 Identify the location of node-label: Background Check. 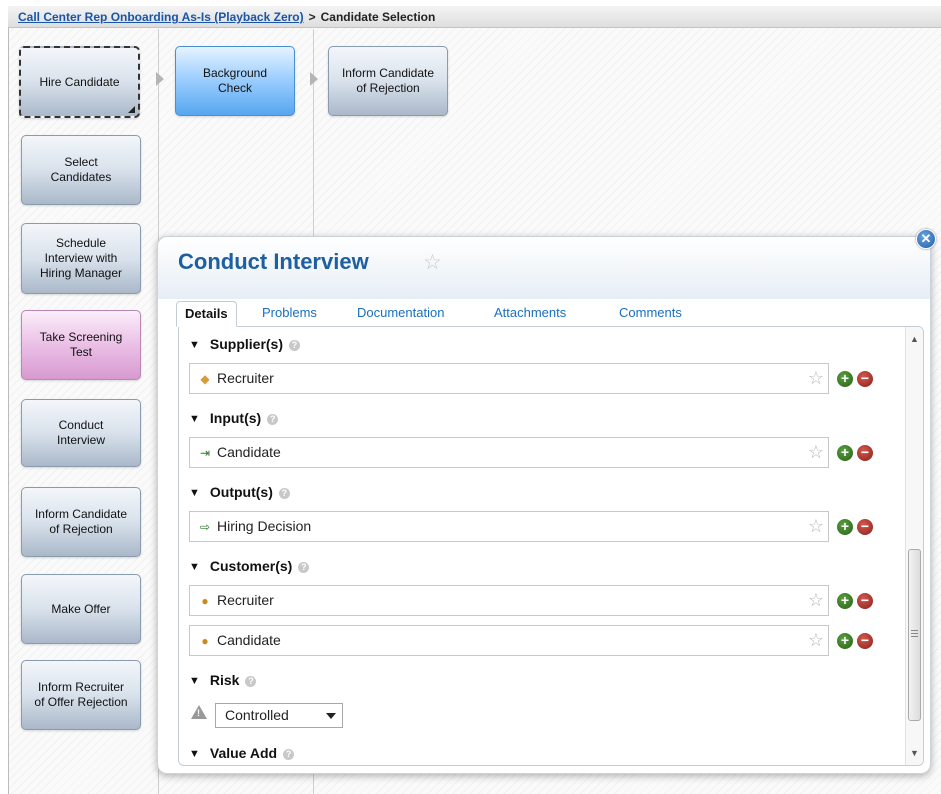
(235, 80).